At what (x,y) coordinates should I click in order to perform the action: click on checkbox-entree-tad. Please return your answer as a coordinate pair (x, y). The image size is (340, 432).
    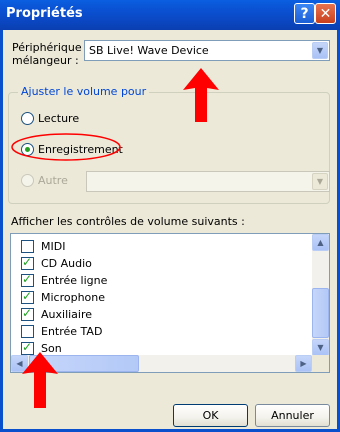
    Looking at the image, I should click on (27, 331).